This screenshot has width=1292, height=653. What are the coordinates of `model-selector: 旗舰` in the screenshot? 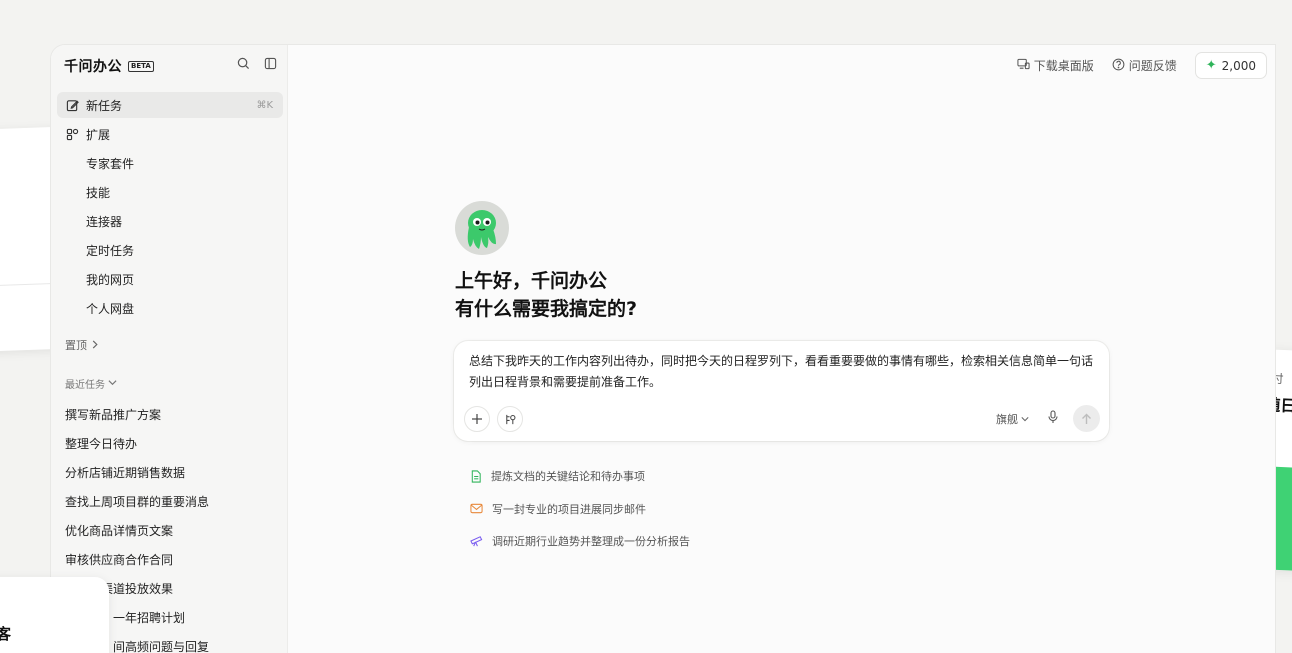 It's located at (1012, 419).